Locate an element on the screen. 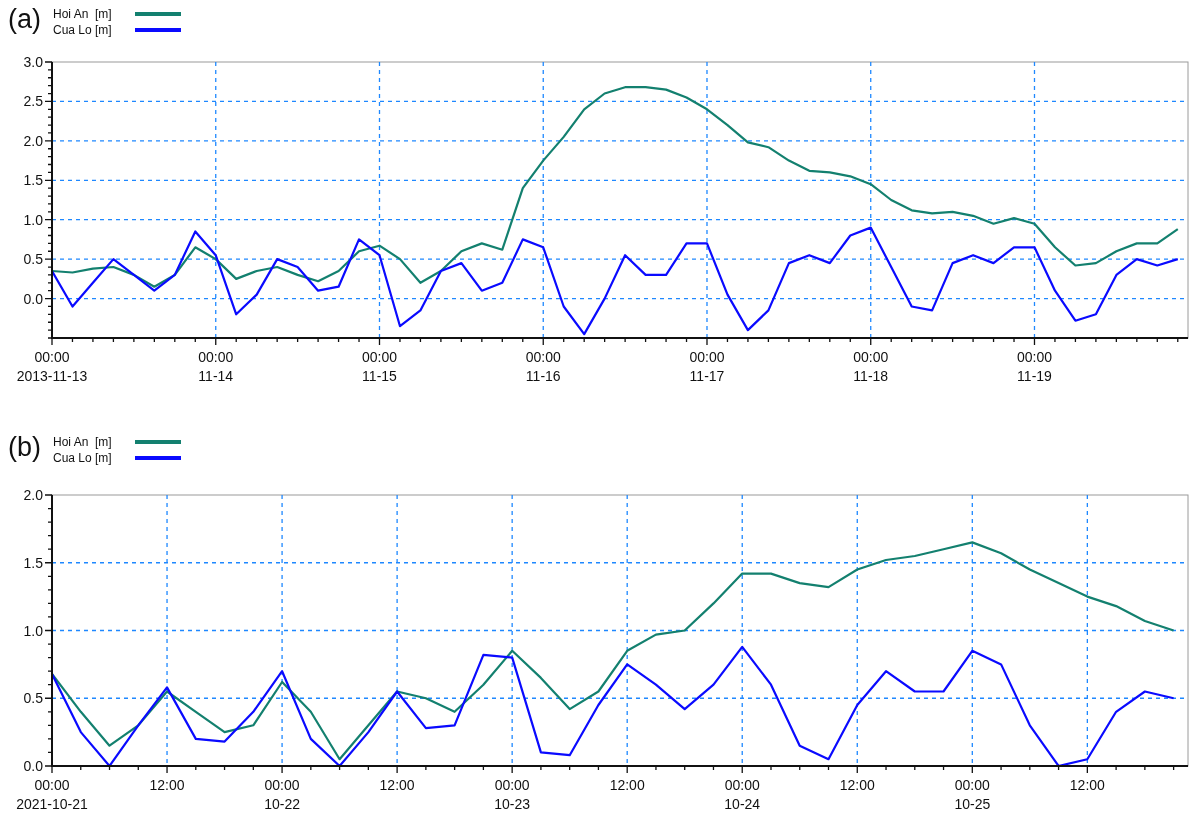  panel-label: (a) is located at coordinates (24, 19).